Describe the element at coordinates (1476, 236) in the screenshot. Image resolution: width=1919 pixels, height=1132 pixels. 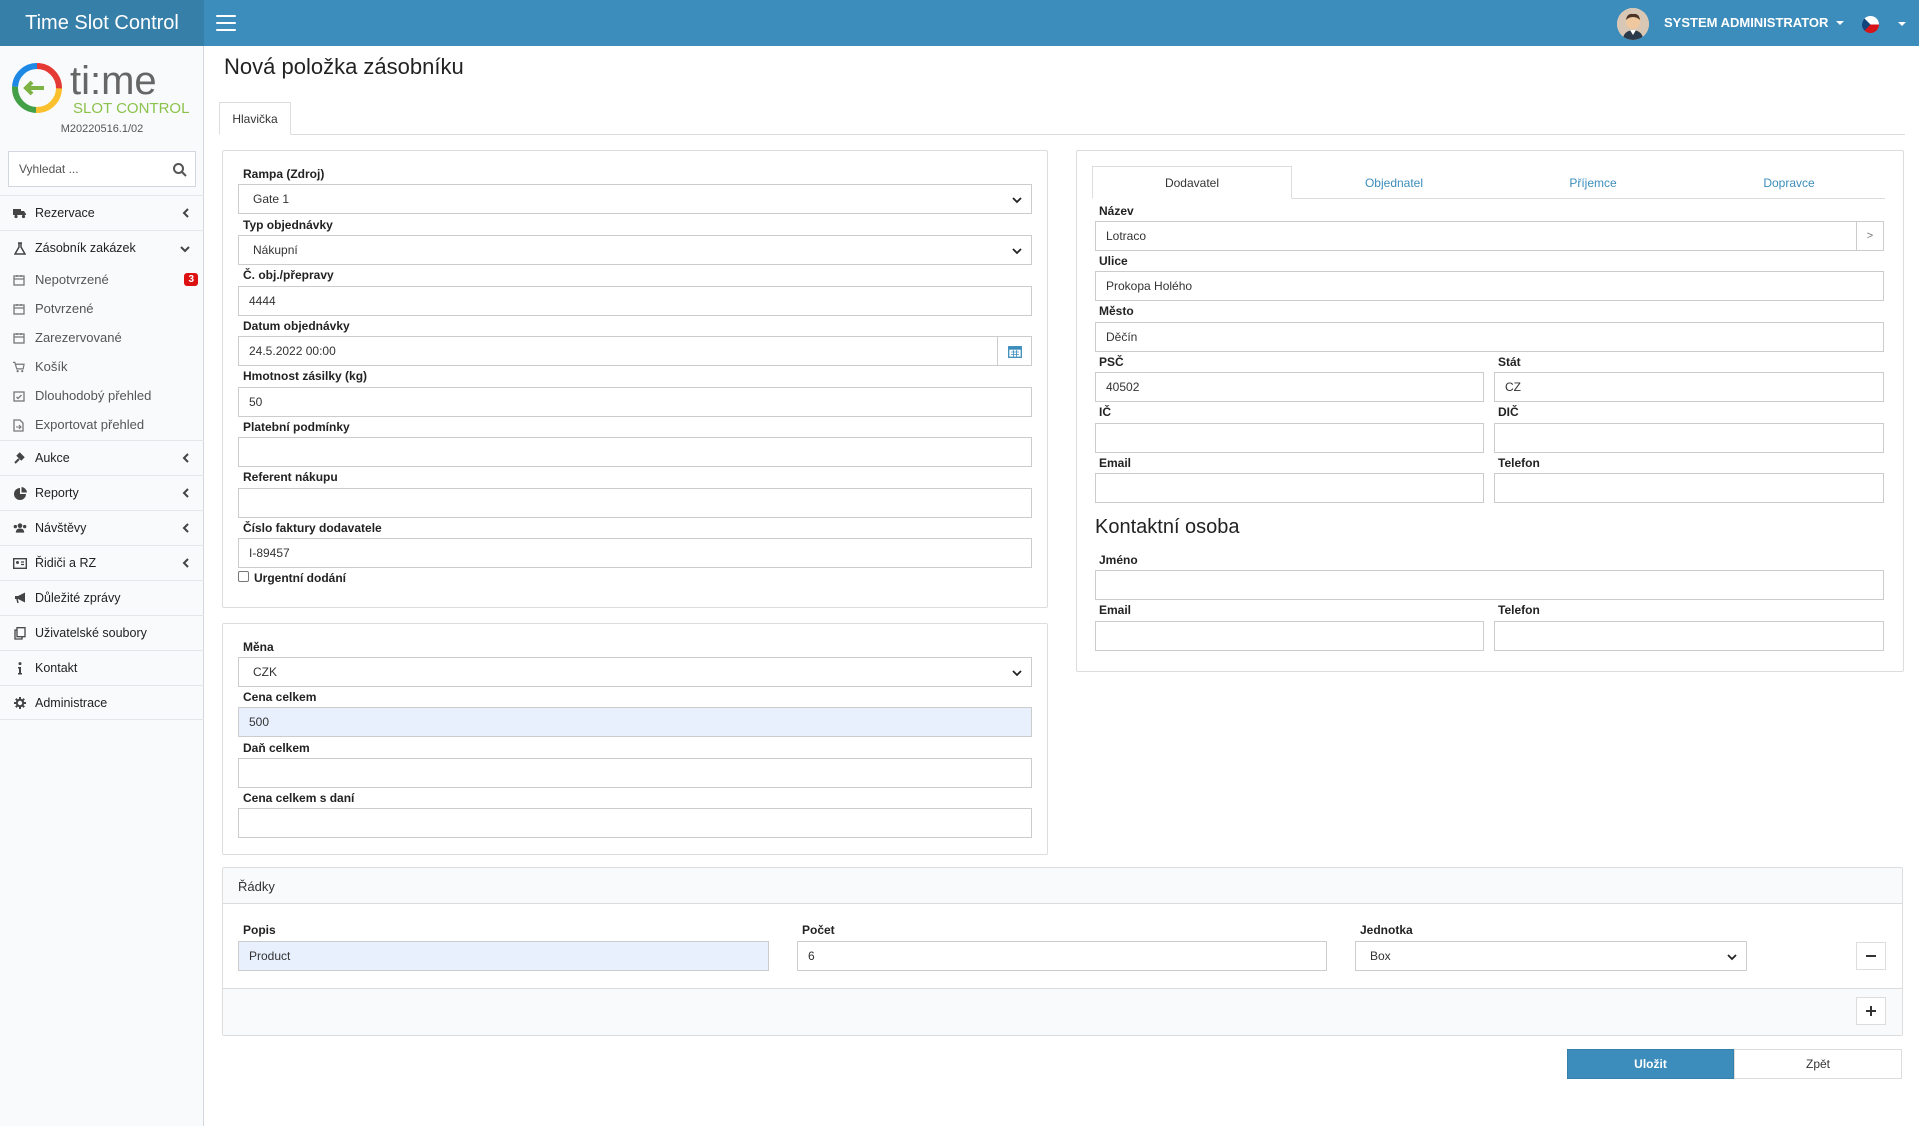
I see `nazev-input: Lotraco` at that location.